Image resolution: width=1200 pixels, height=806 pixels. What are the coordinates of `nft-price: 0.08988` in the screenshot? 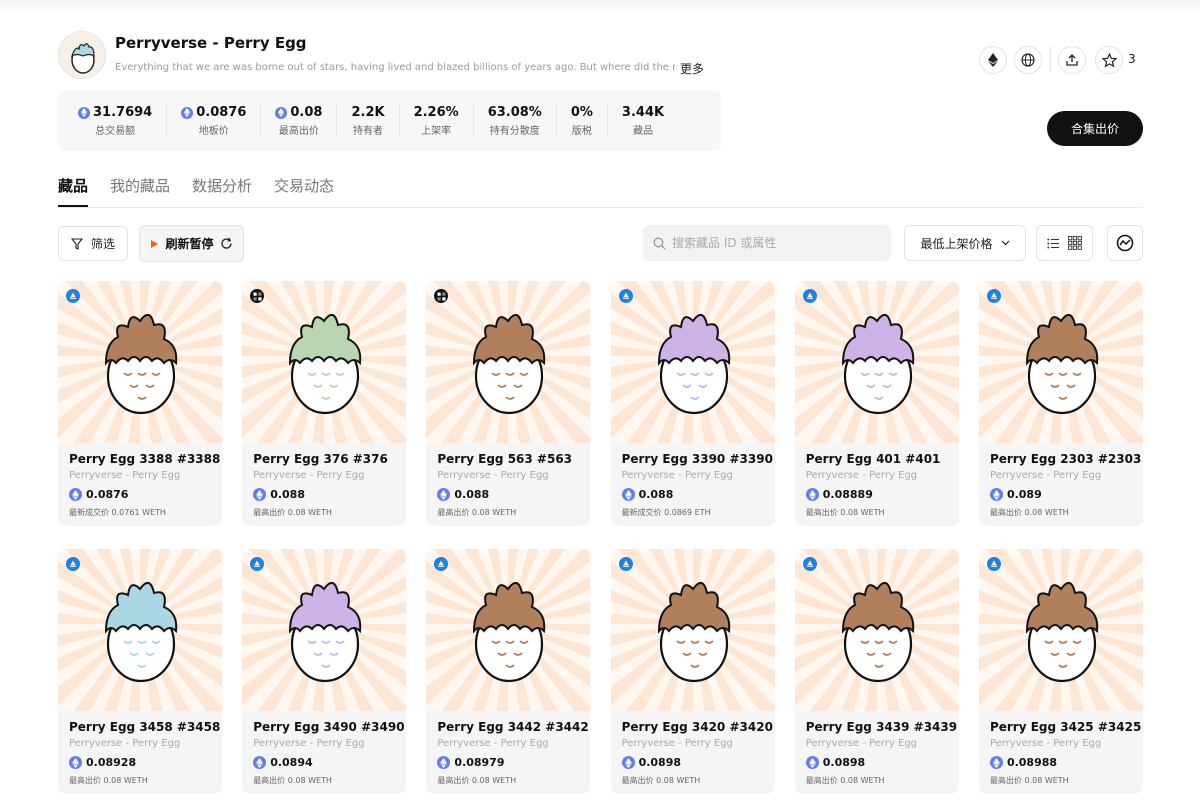 It's located at (1060, 762).